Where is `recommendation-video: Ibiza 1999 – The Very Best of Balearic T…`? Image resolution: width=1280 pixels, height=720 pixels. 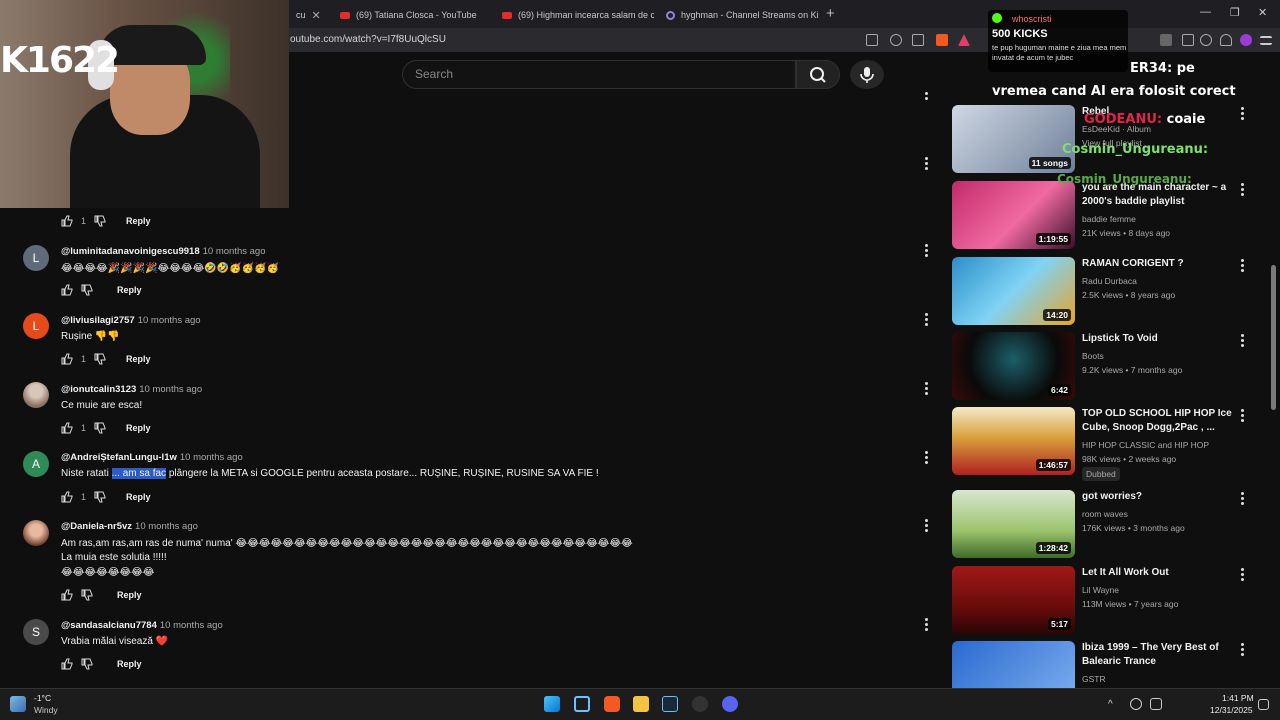 recommendation-video: Ibiza 1999 – The Very Best of Balearic T… is located at coordinates (1102, 664).